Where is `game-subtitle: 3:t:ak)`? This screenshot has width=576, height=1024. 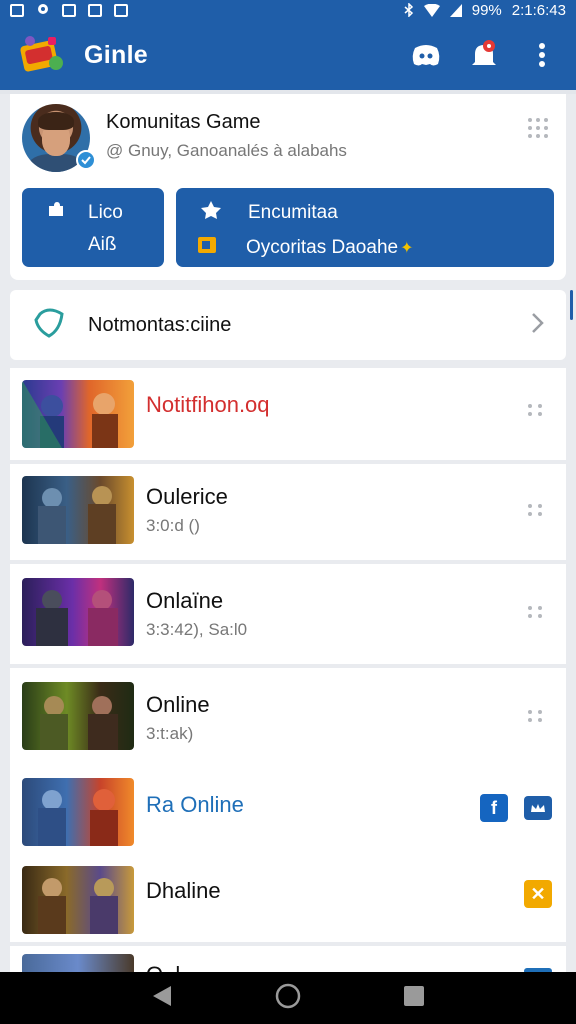 game-subtitle: 3:t:ak) is located at coordinates (170, 733).